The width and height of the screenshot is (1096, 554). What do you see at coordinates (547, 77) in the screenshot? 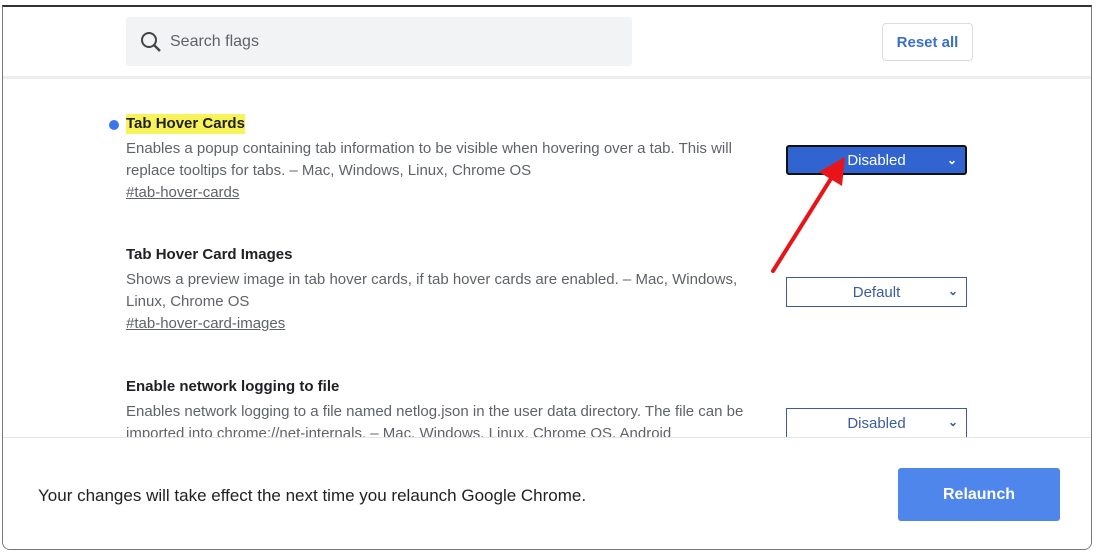
I see `divider` at bounding box center [547, 77].